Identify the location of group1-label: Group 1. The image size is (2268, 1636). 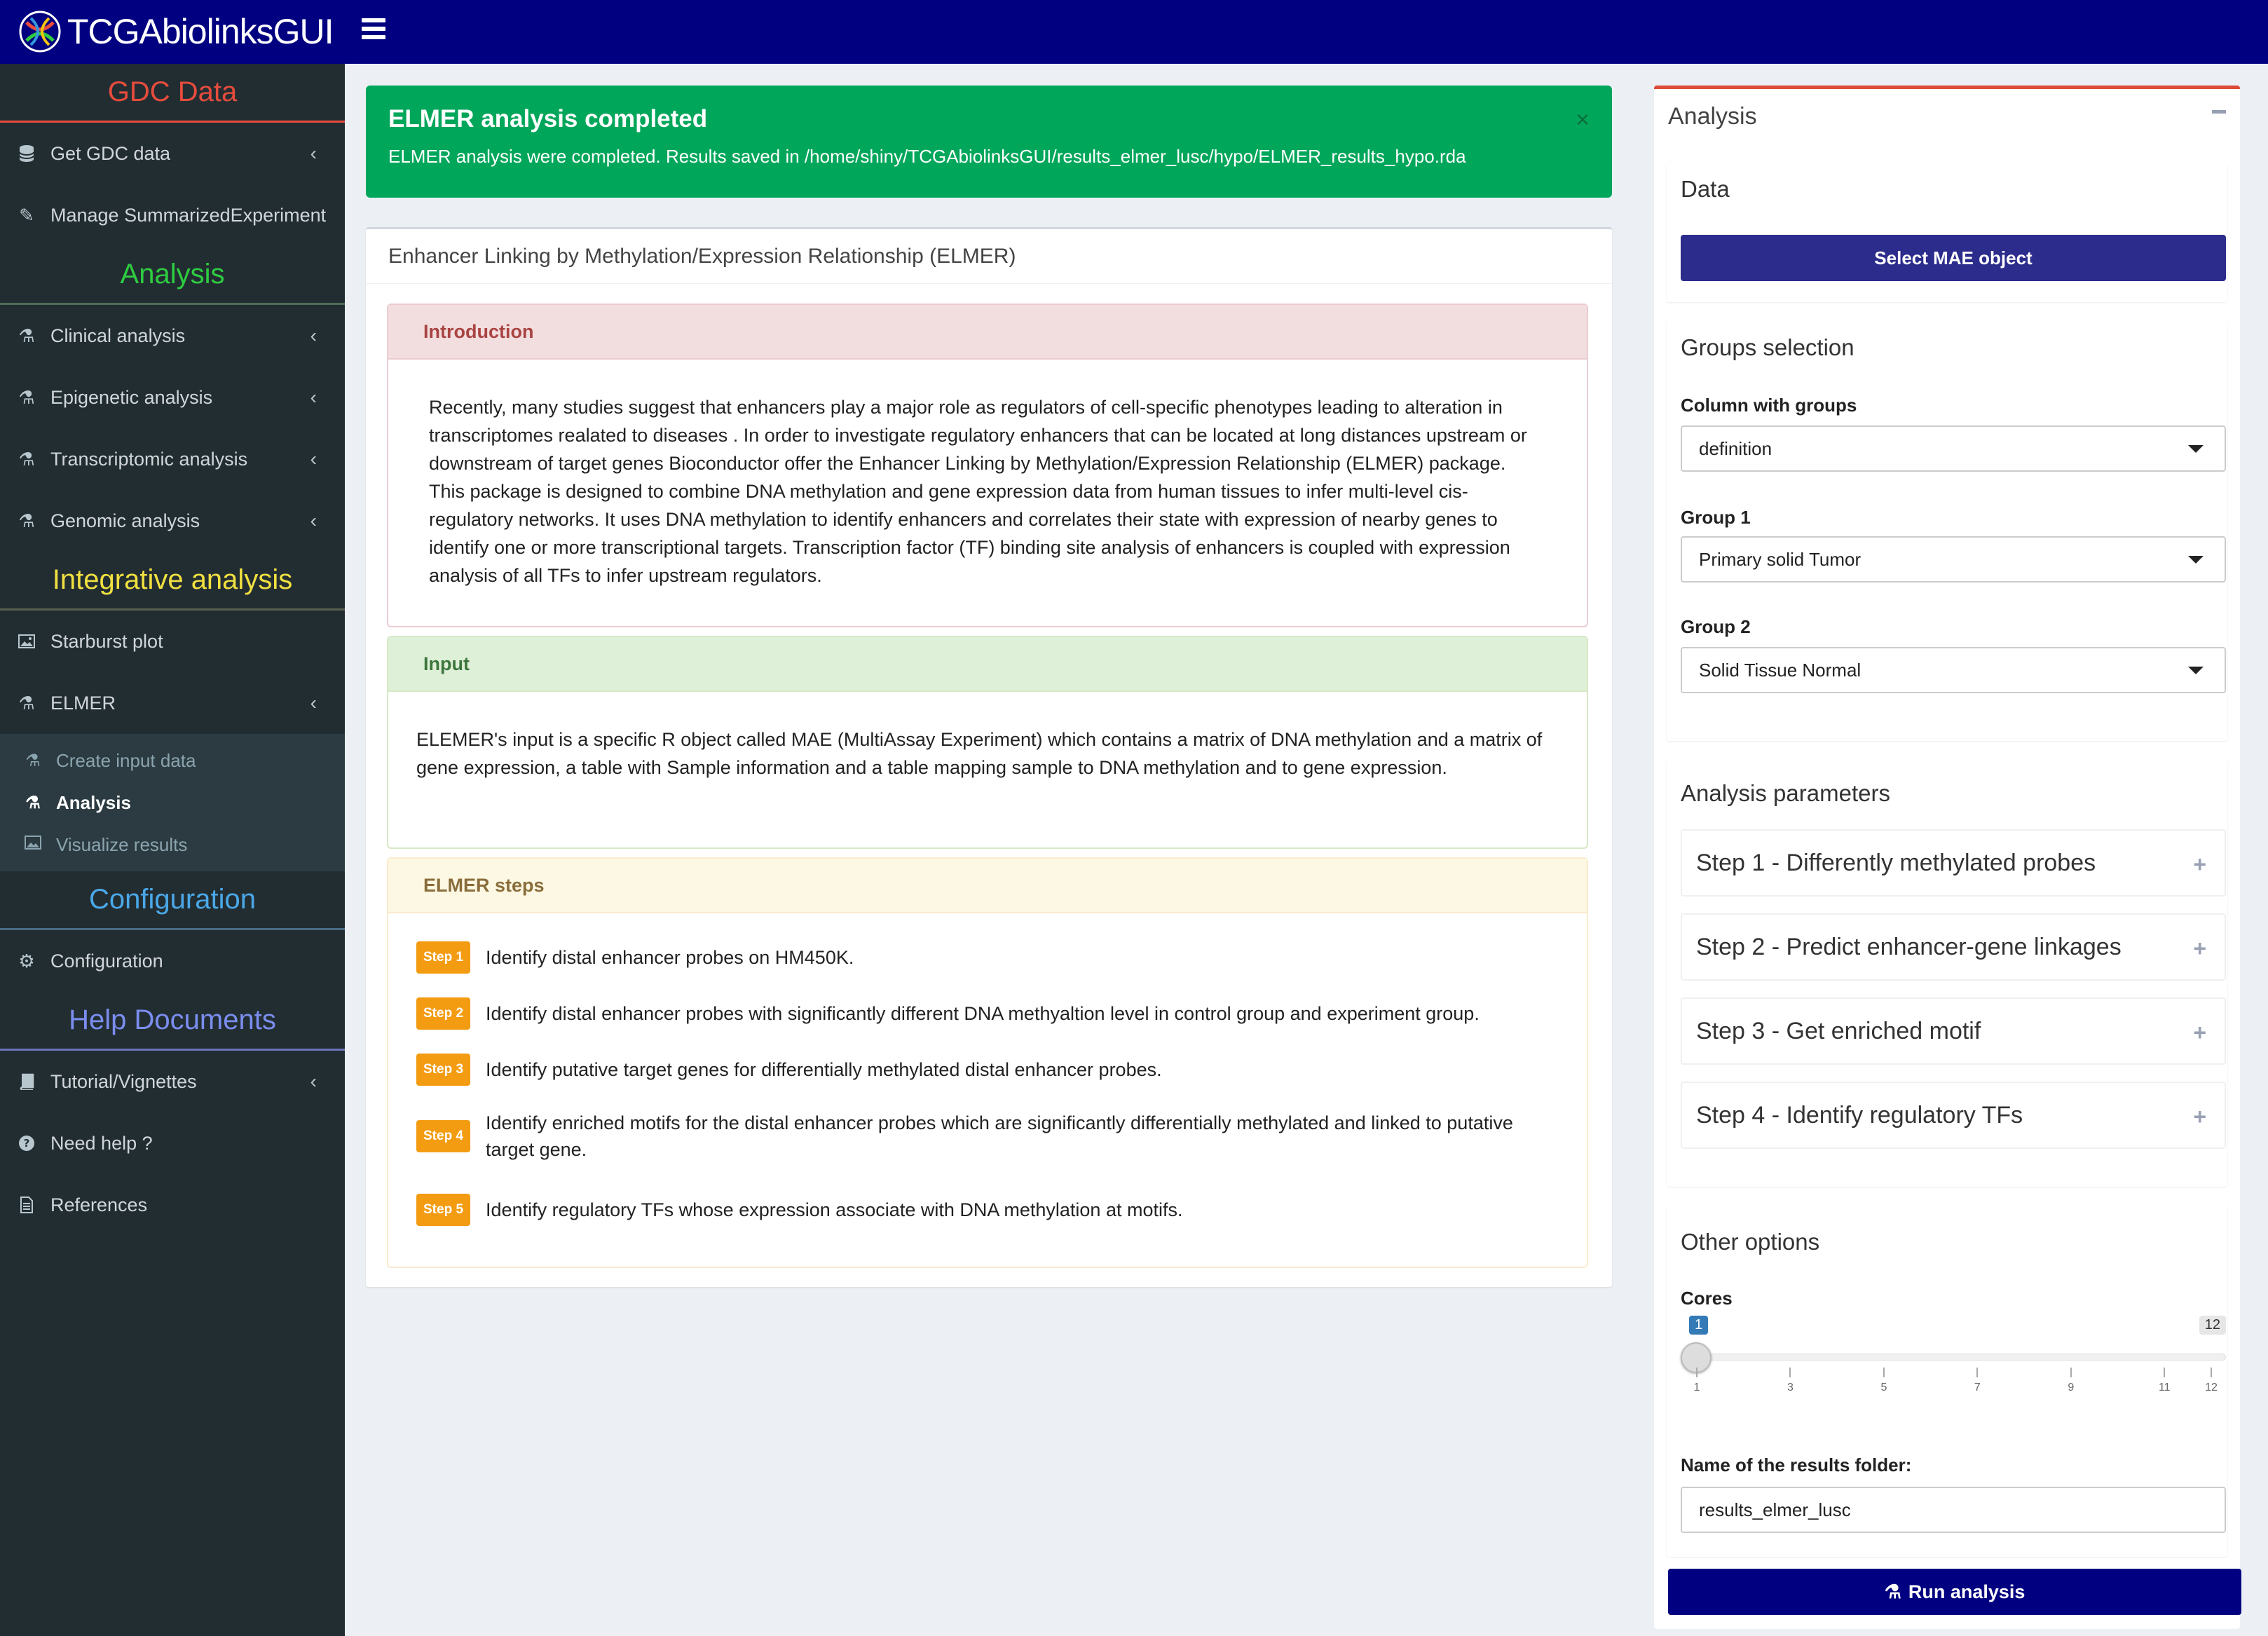
(1716, 517).